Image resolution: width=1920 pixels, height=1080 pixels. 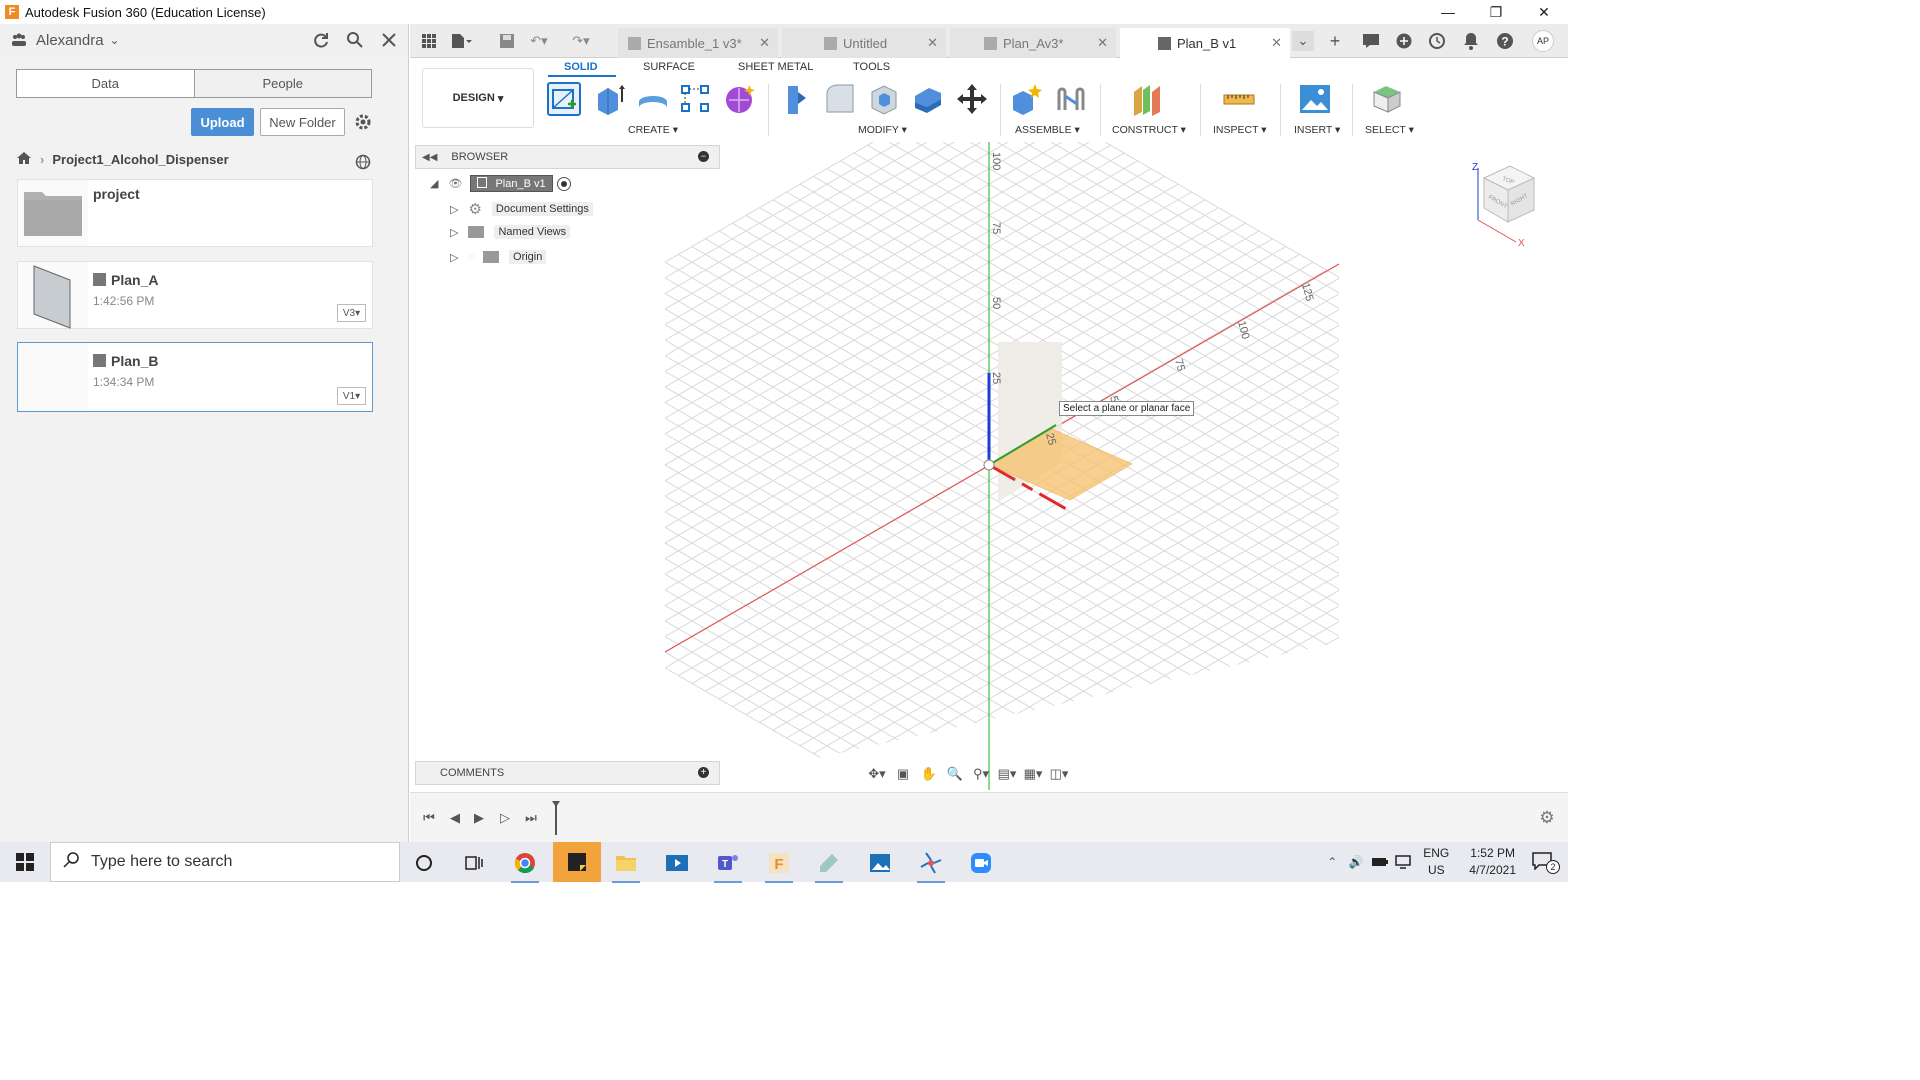 I want to click on list-item-design-selected: Plan_B 1:34:34 PM V1 ▾, so click(x=195, y=377).